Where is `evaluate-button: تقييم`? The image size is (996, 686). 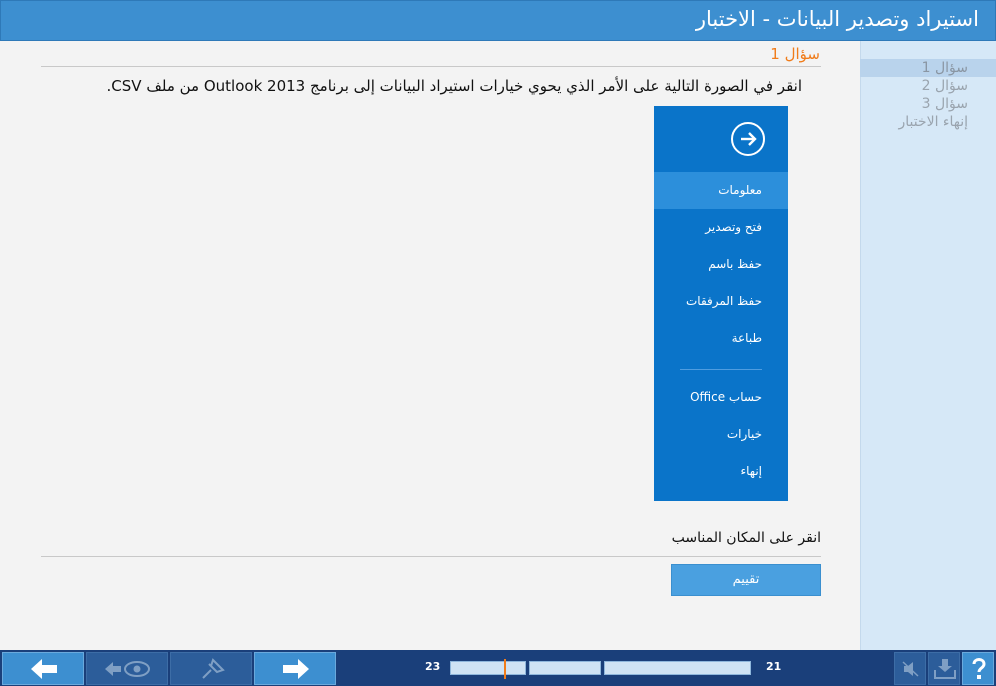
evaluate-button: تقييم is located at coordinates (746, 580).